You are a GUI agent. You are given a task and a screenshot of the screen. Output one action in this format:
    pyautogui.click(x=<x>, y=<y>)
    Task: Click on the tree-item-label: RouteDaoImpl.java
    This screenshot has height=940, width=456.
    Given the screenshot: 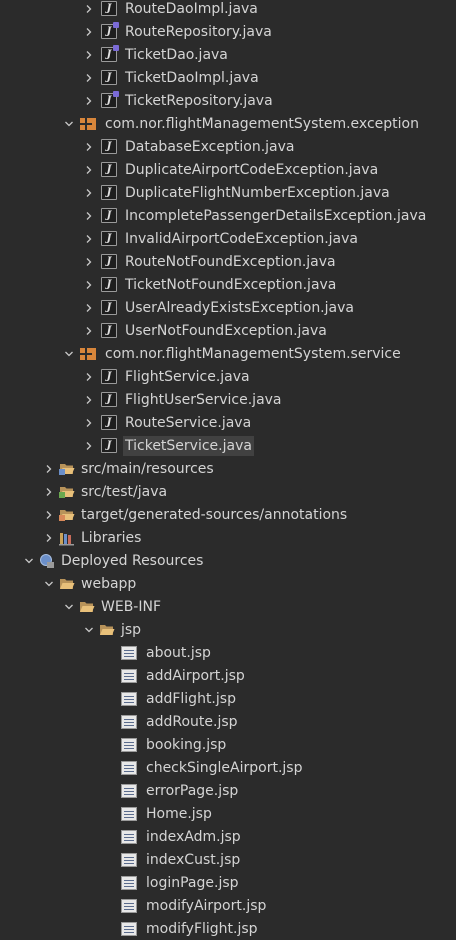 What is the action you would take?
    pyautogui.click(x=191, y=8)
    